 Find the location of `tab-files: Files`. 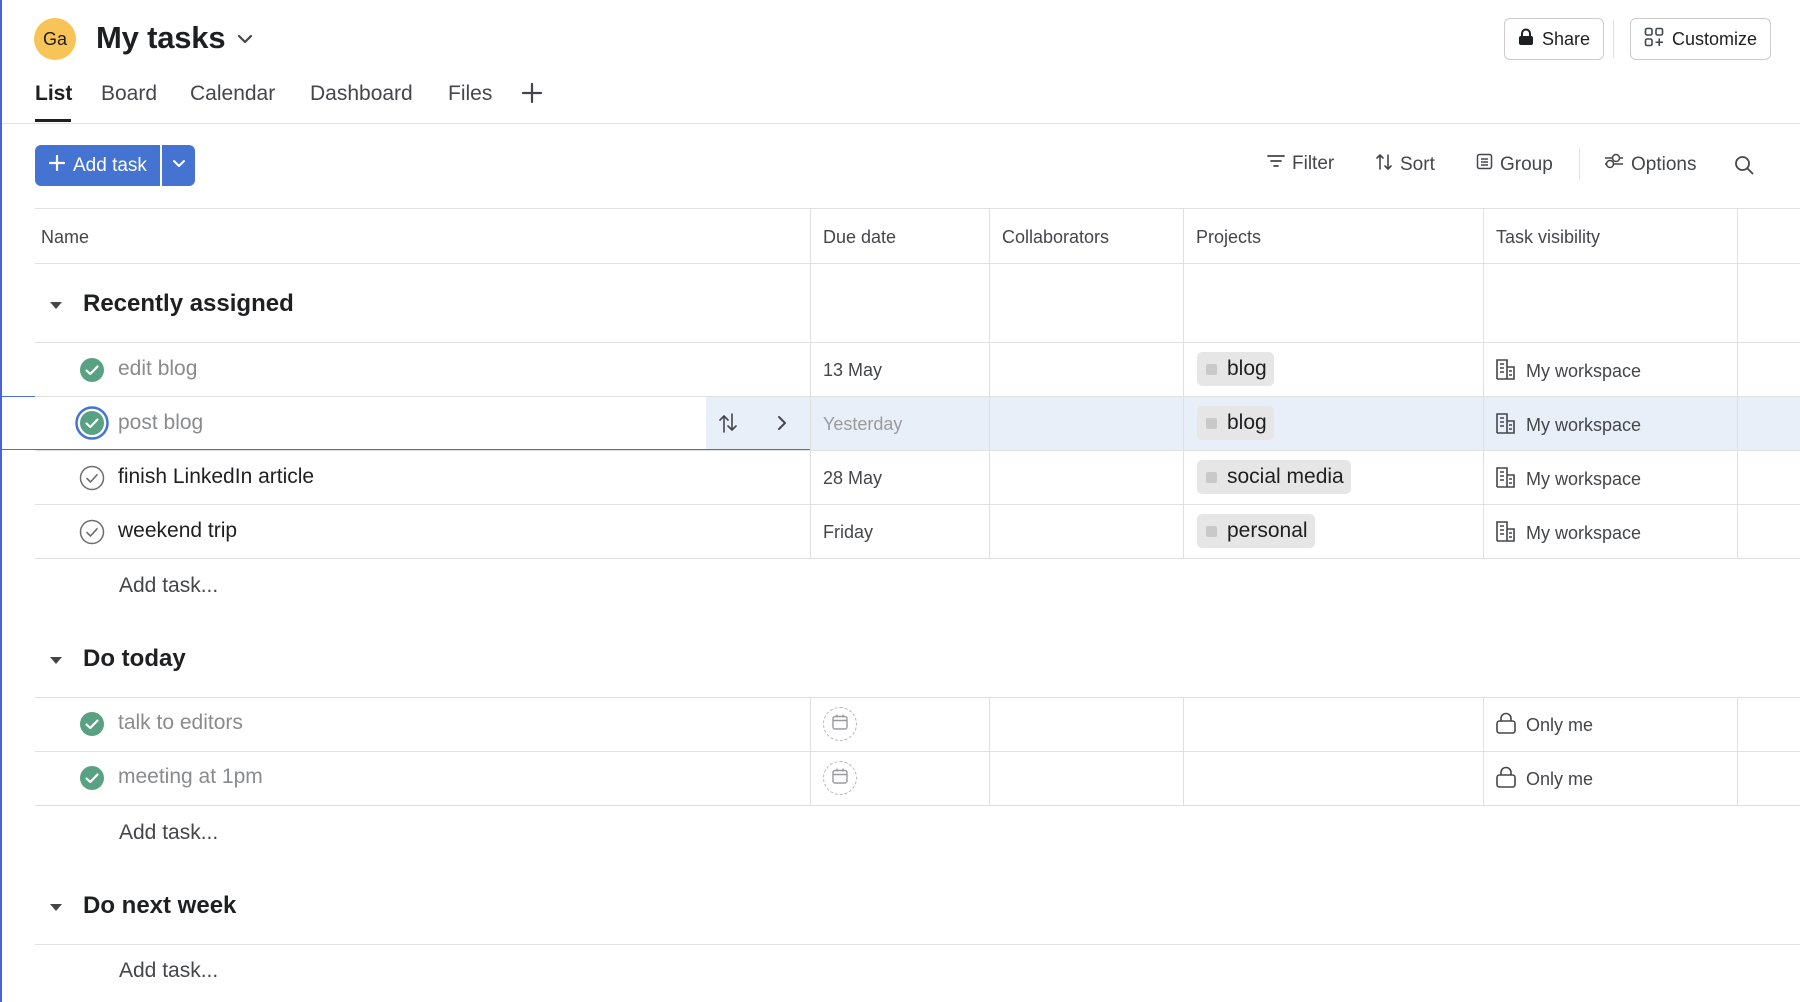

tab-files: Files is located at coordinates (470, 94).